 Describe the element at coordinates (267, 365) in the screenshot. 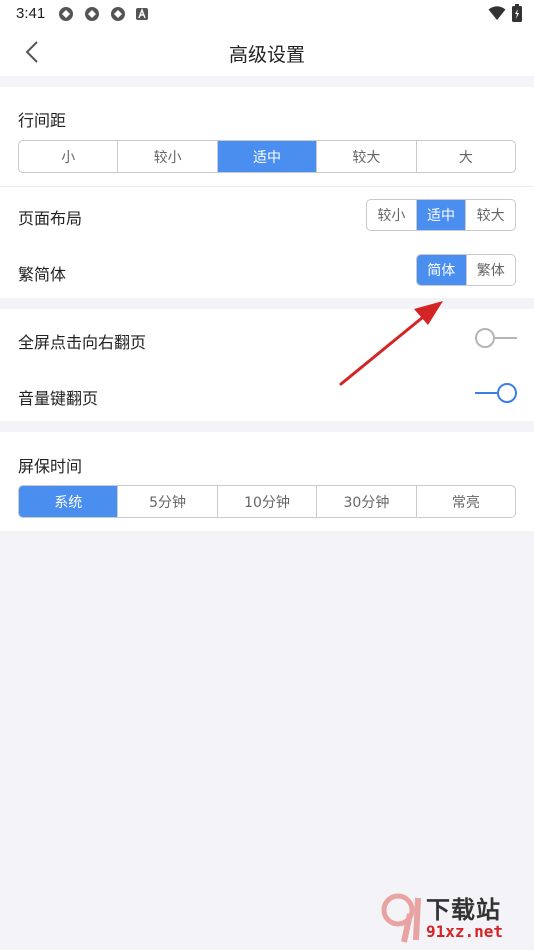

I see `page-turn-card: 全屏点击向右翻页 音量键翻页` at that location.